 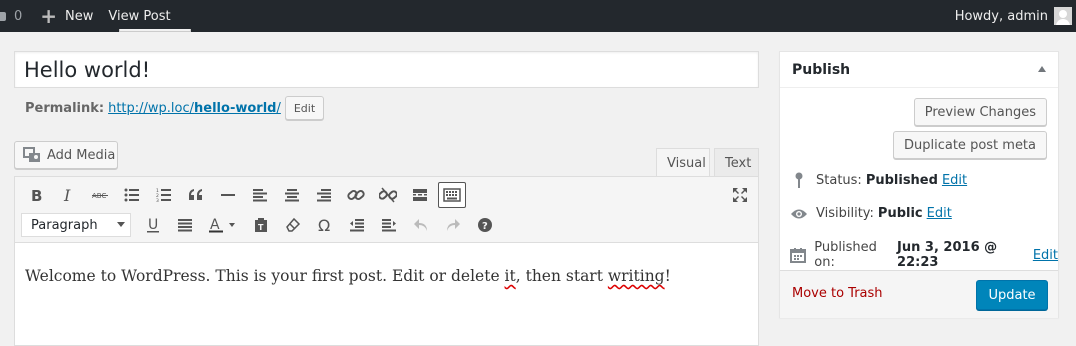 What do you see at coordinates (185, 225) in the screenshot?
I see `justify-icon` at bounding box center [185, 225].